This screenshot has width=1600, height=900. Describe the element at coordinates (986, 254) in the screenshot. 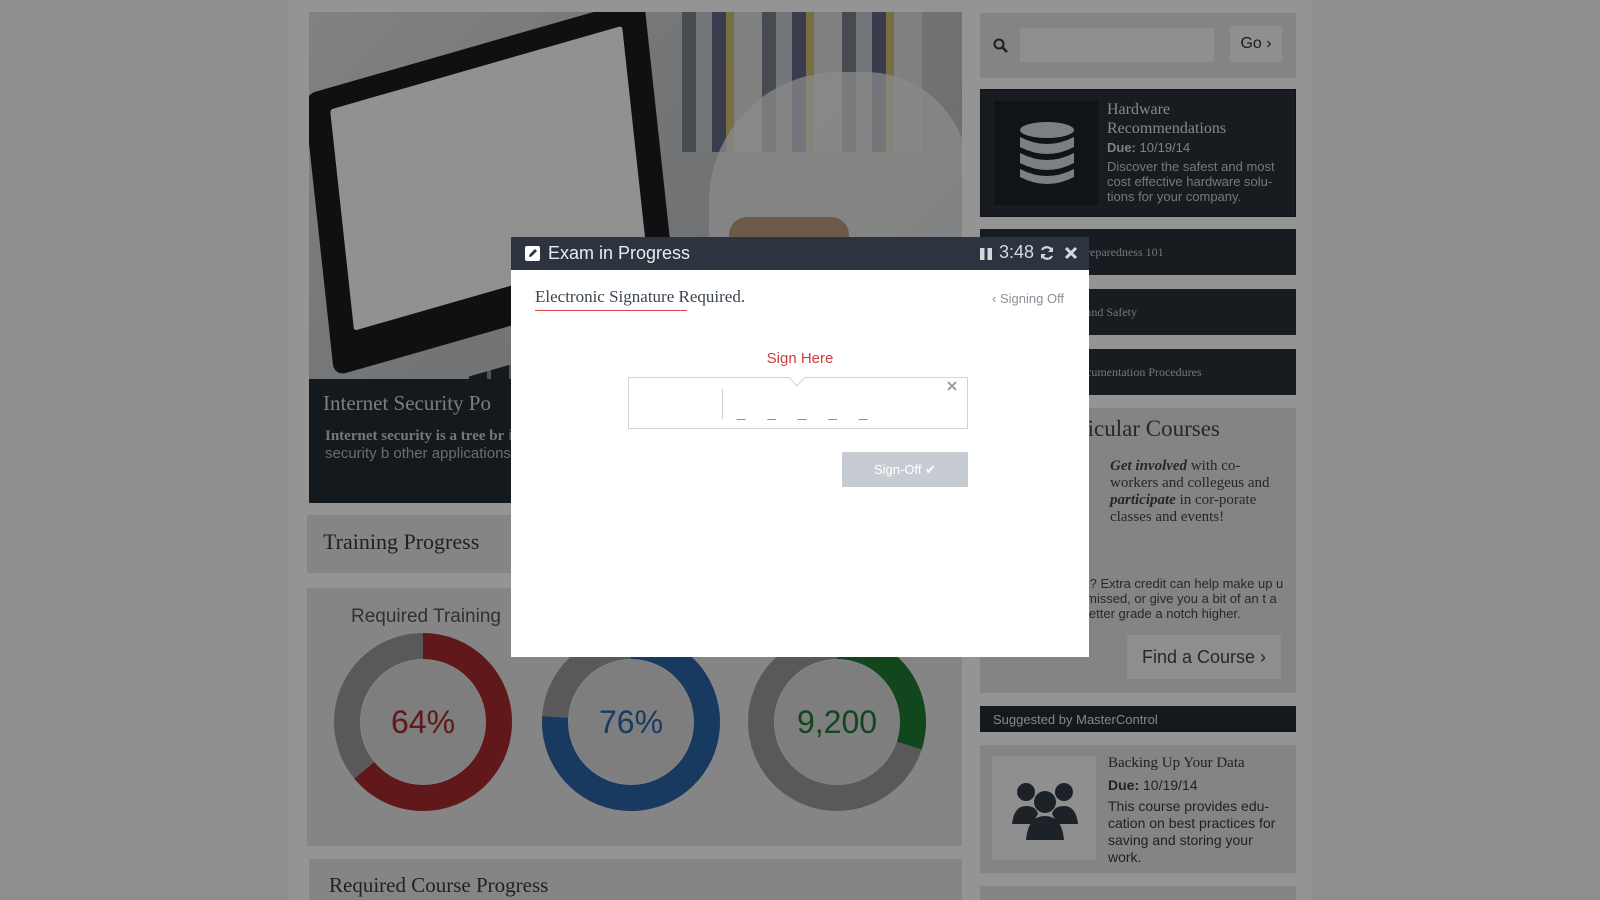

I see `pause-icon` at that location.